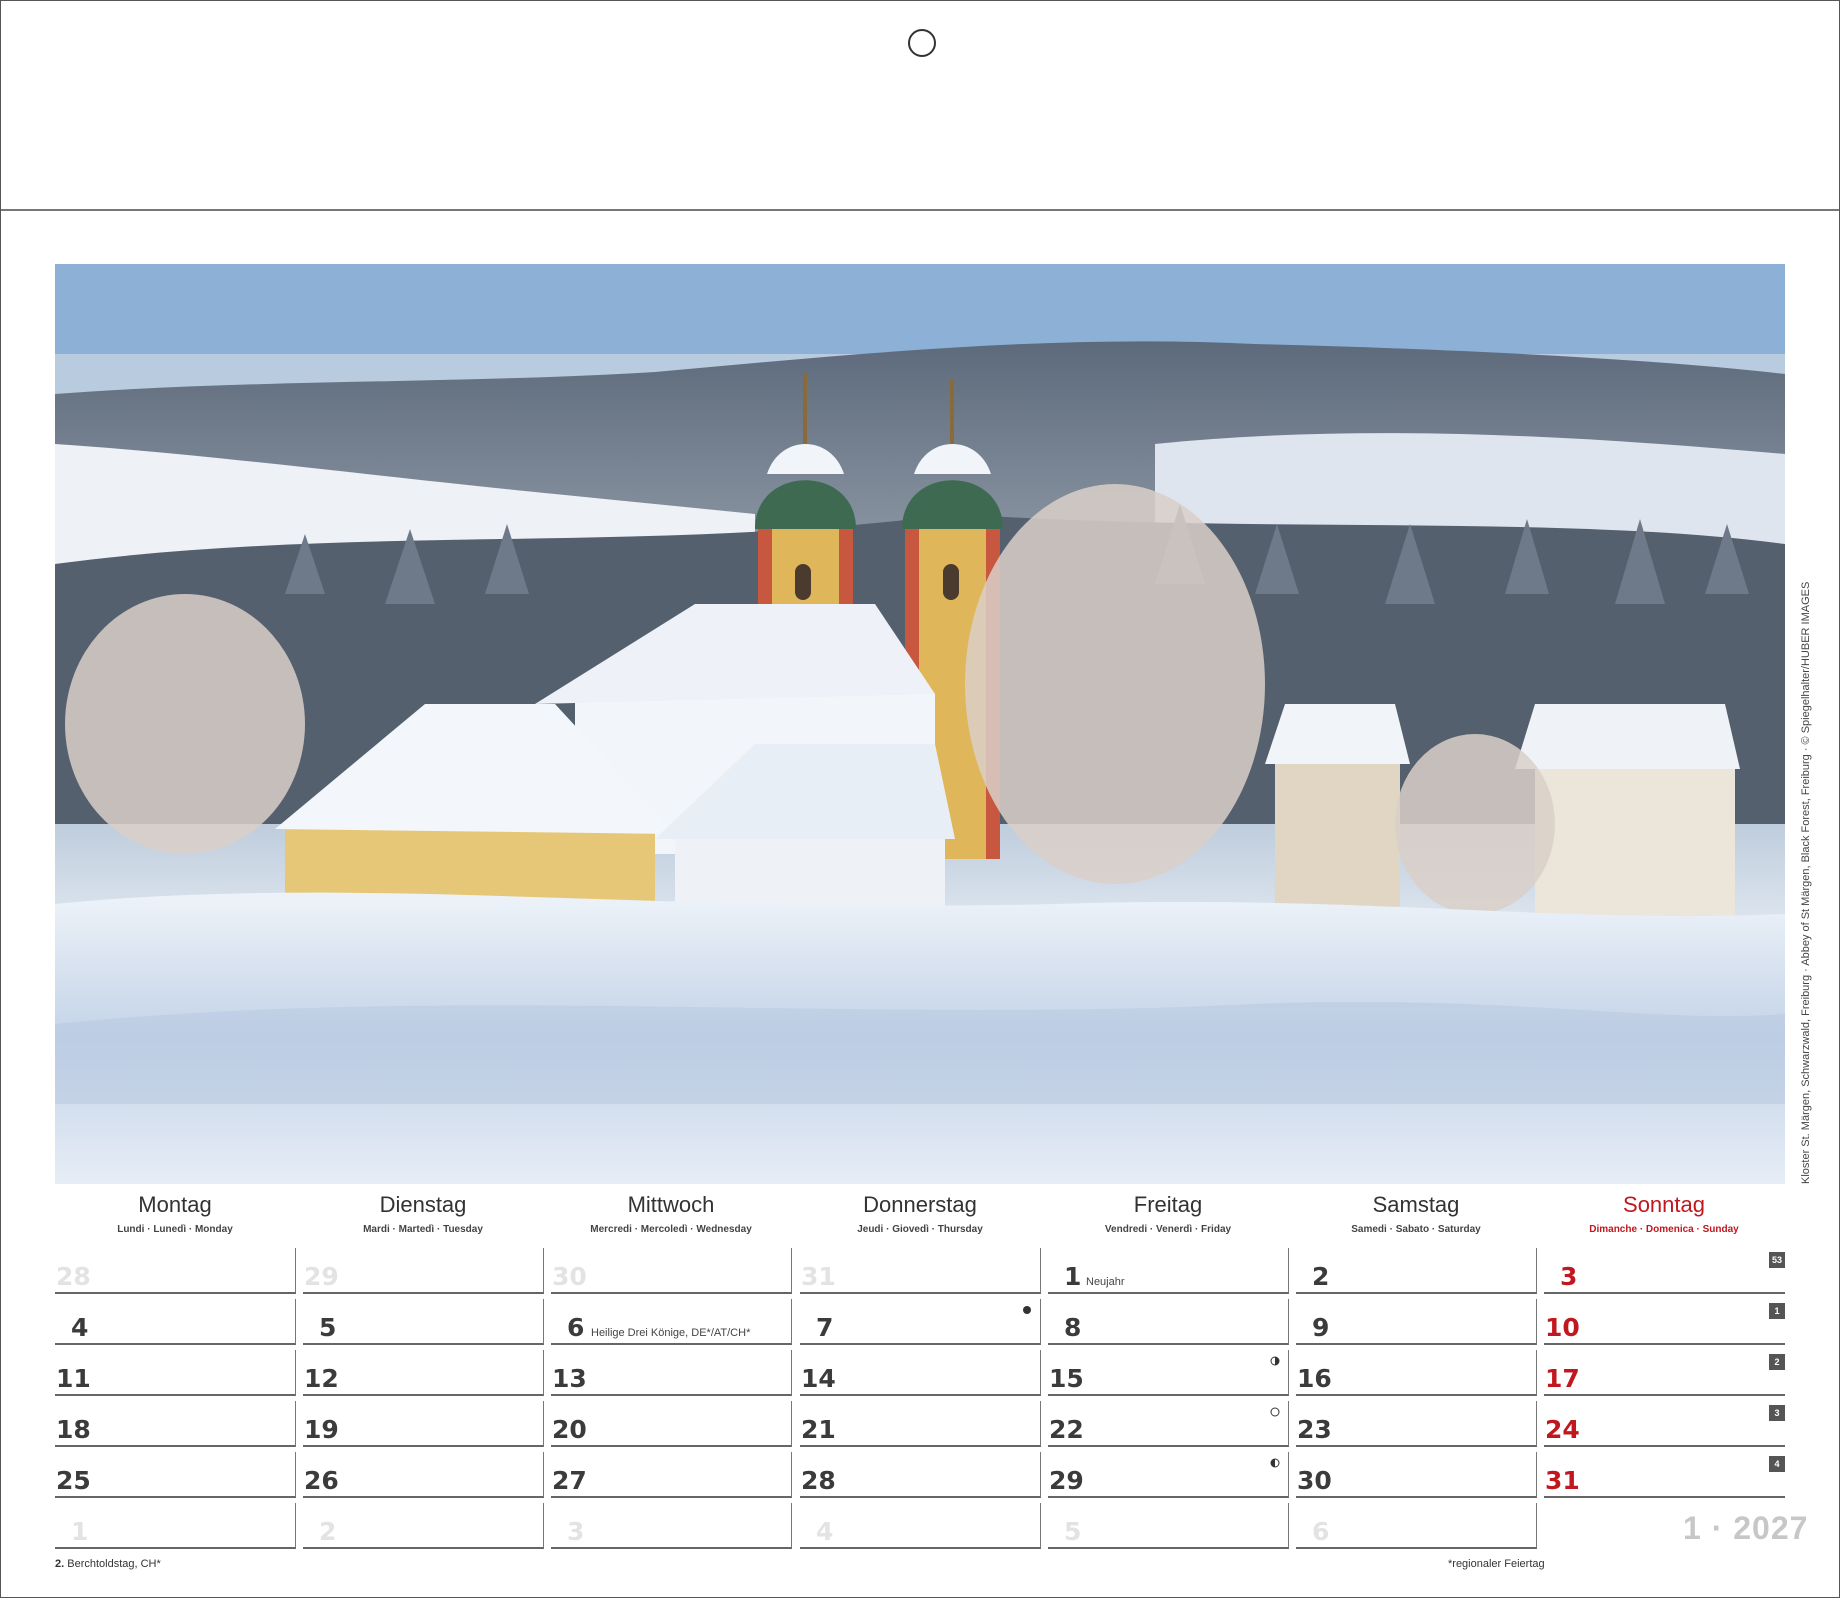 This screenshot has height=1598, width=1840. Describe the element at coordinates (1496, 1564) in the screenshot. I see `footnote-right: *regionaler Feiertag` at that location.